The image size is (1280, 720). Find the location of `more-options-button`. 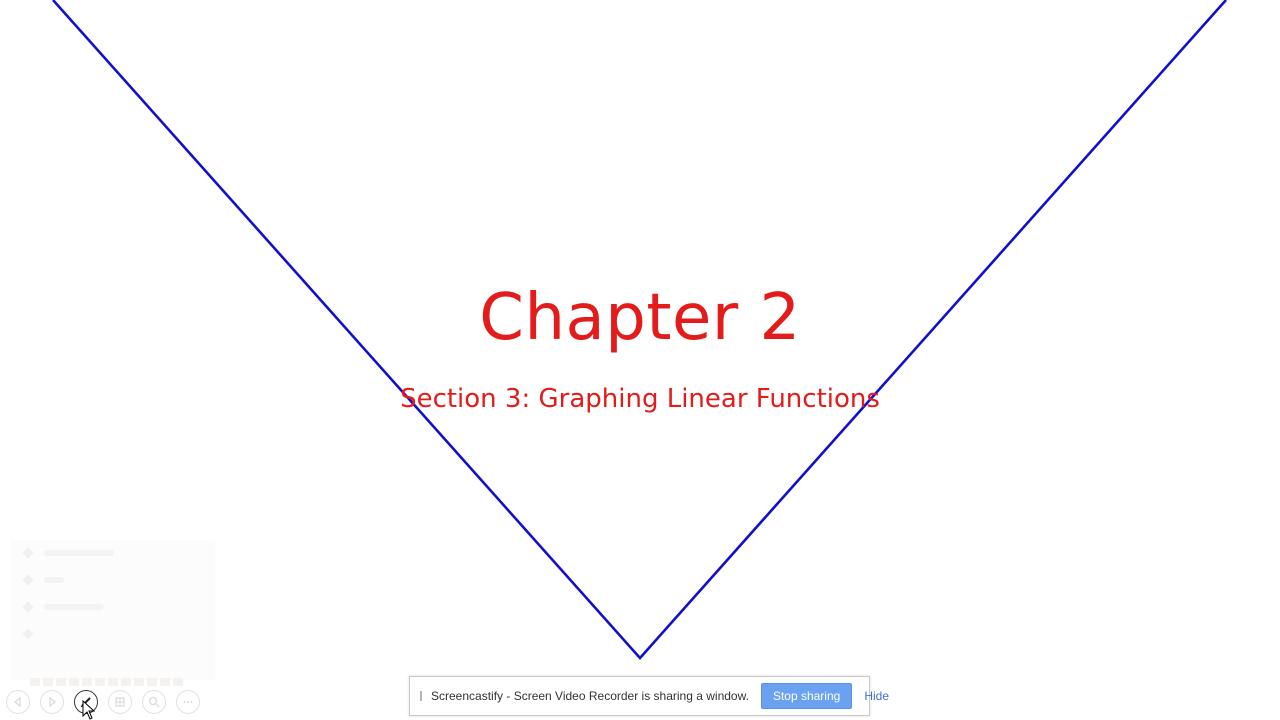

more-options-button is located at coordinates (188, 702).